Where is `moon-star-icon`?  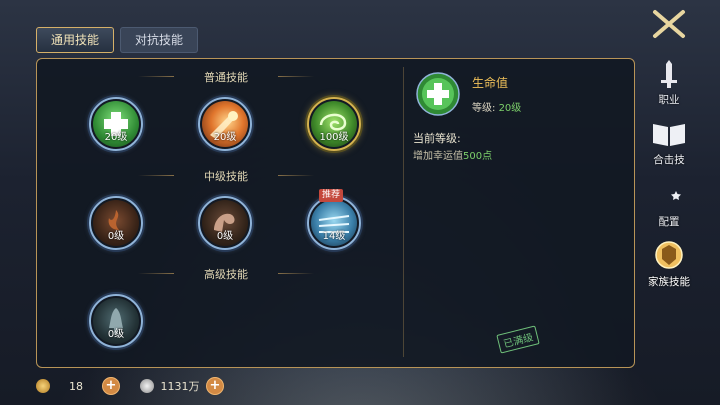
moon-star-icon is located at coordinates (671, 195).